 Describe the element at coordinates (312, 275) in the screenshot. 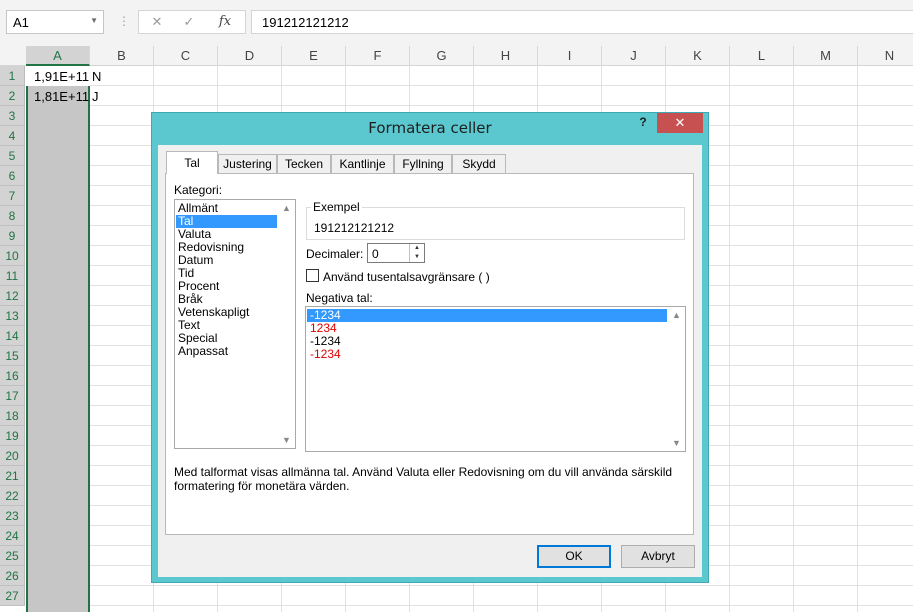

I see `thousand-separator-checkbox` at that location.